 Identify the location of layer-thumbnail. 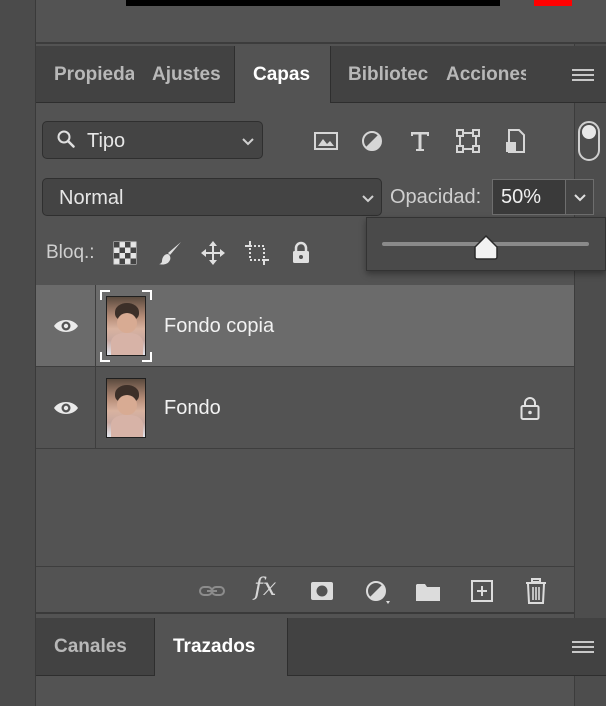
(126, 408).